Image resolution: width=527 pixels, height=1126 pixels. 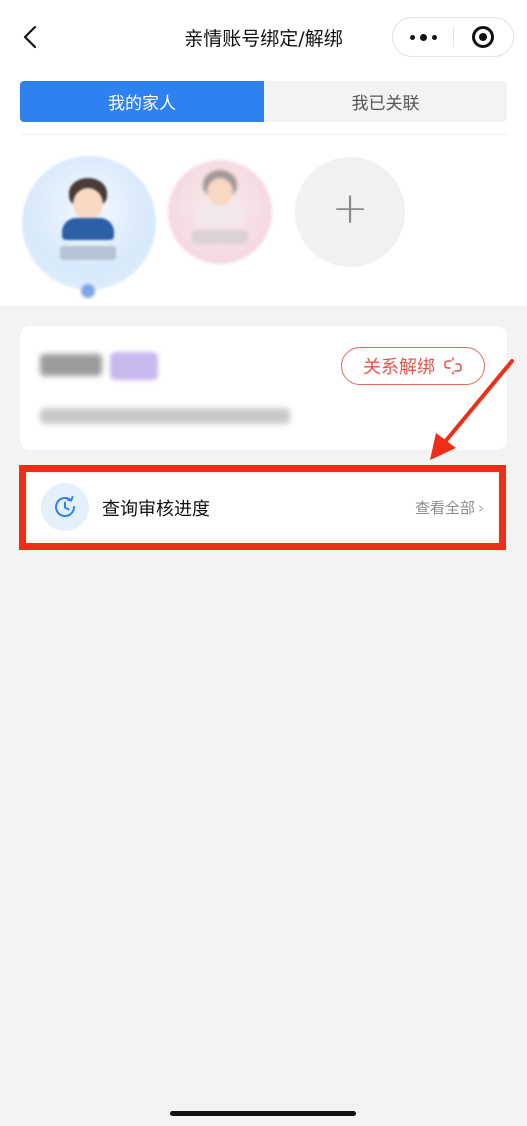 I want to click on mini-program-capsule, so click(x=453, y=37).